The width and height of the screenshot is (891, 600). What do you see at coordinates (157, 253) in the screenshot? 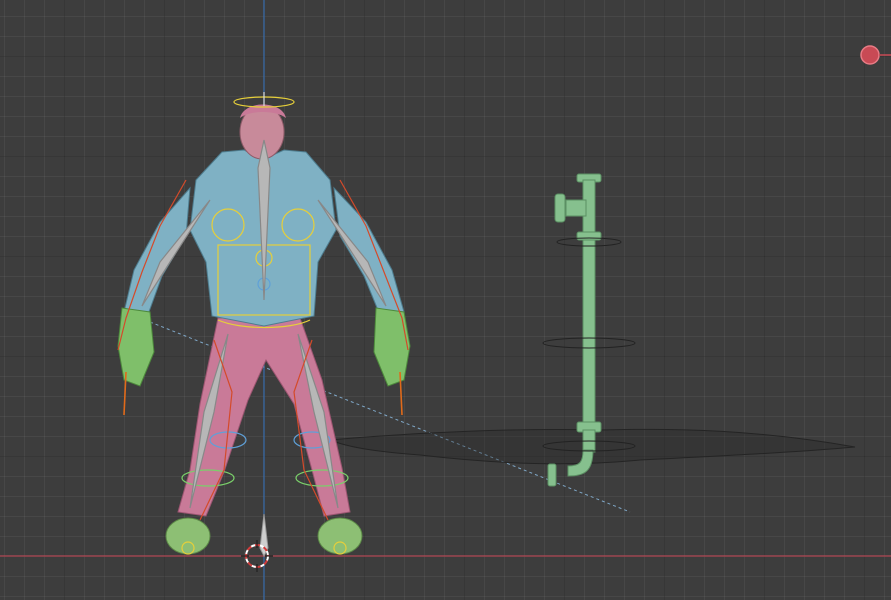
I see `character-left-arm` at bounding box center [157, 253].